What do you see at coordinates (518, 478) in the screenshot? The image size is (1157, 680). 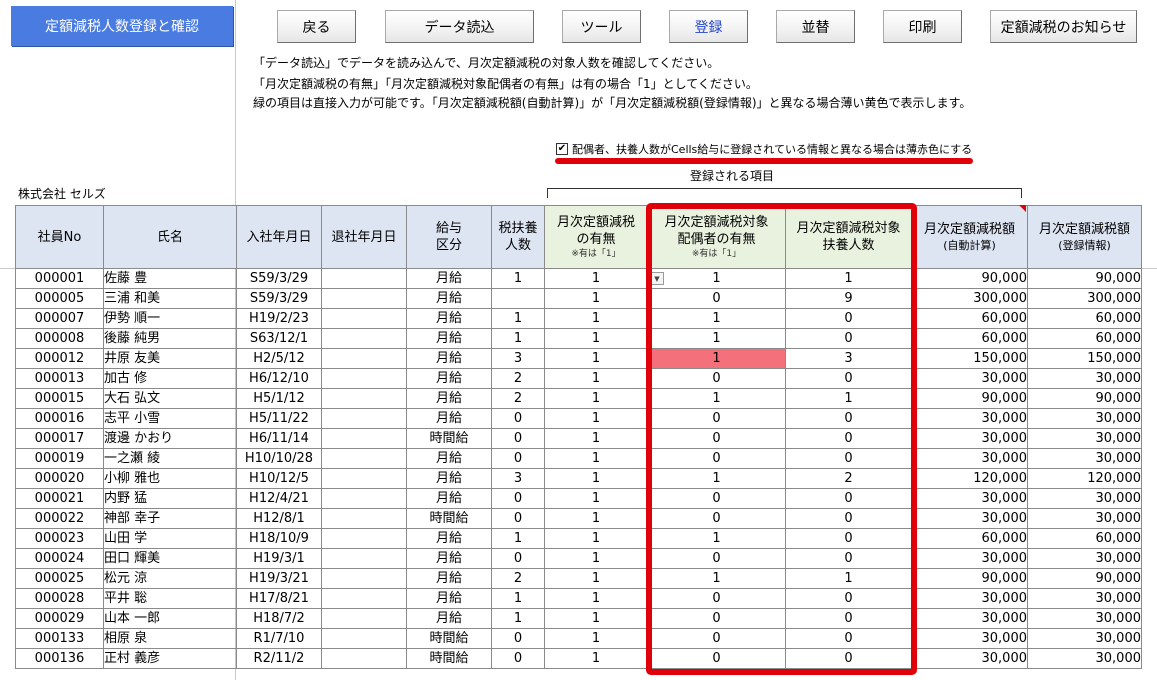 I see `cell-dependents: 3` at bounding box center [518, 478].